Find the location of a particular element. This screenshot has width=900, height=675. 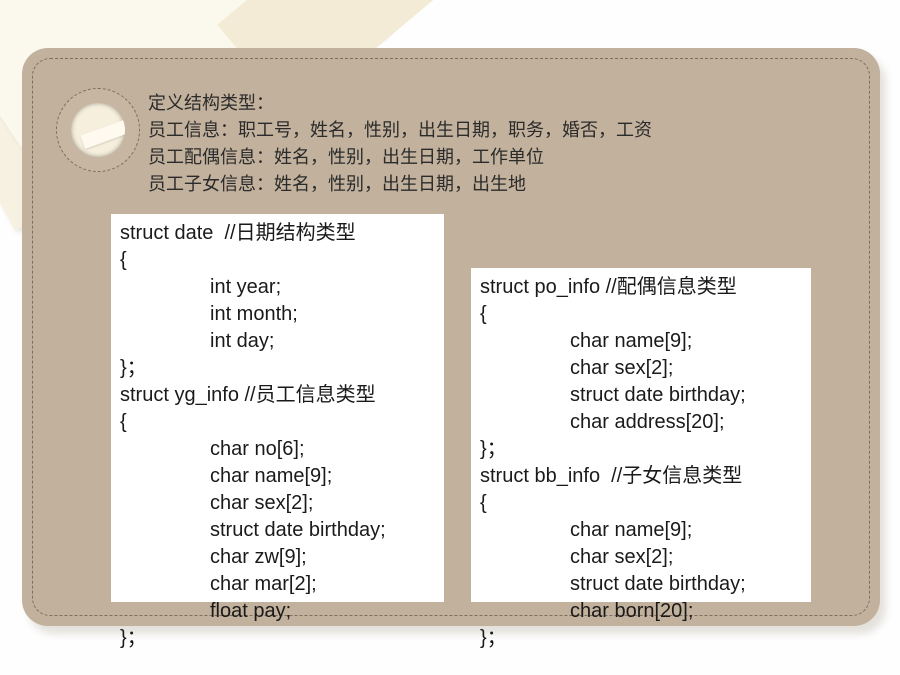

grommet-inner is located at coordinates (98, 130).